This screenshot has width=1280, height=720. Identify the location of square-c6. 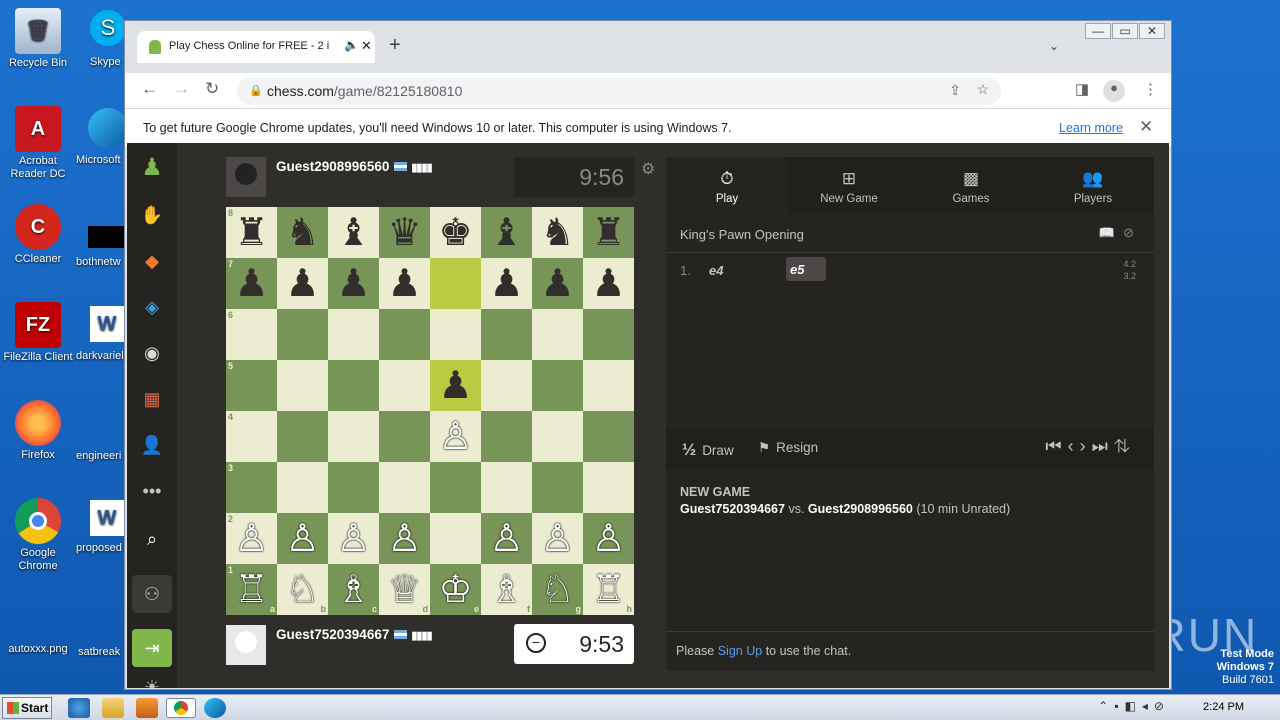
(353, 334).